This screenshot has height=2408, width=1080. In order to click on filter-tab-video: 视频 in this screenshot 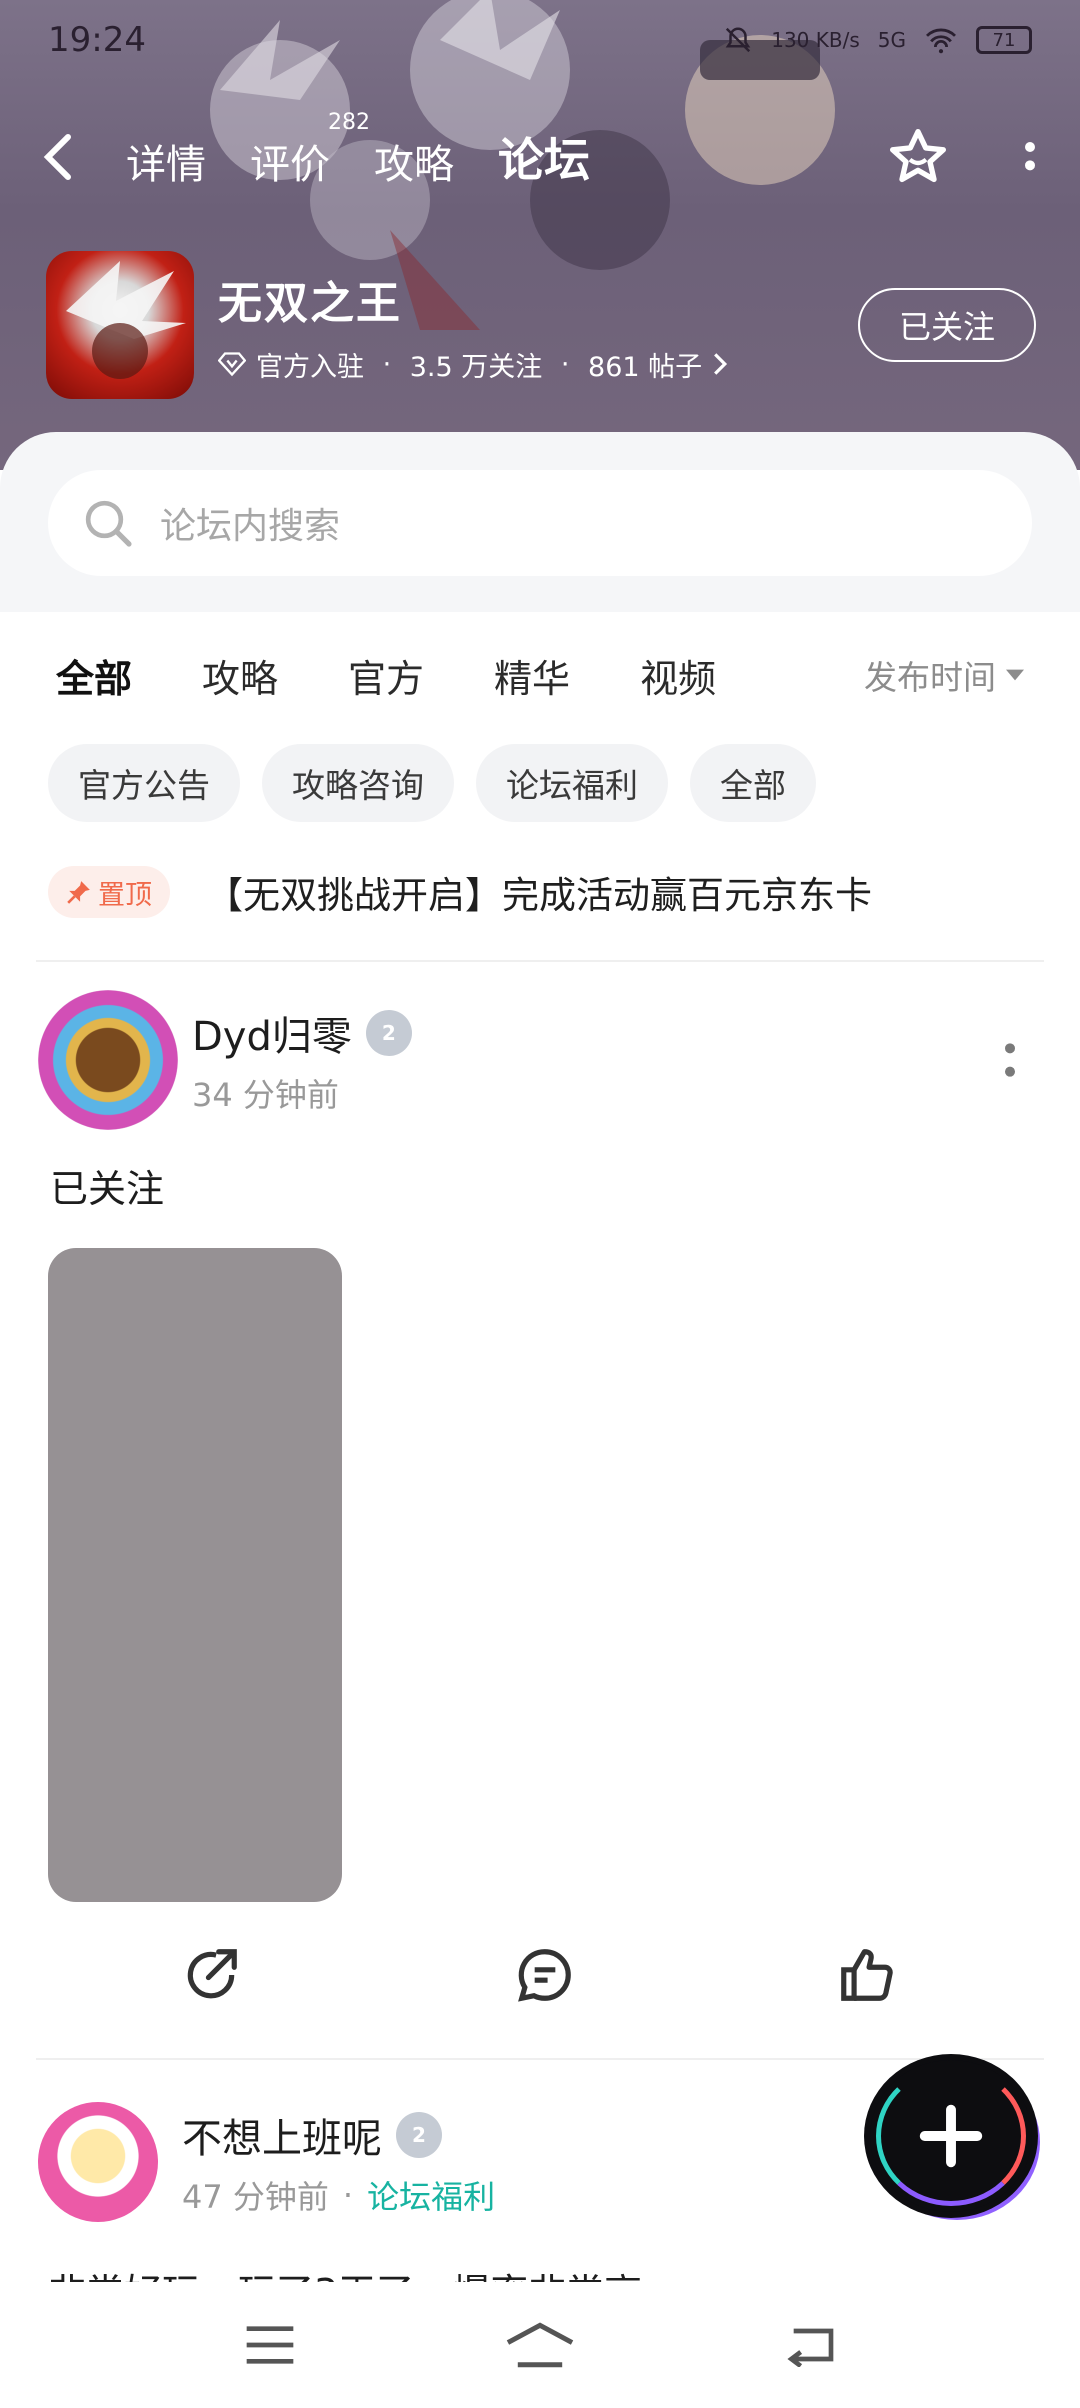, I will do `click(678, 675)`.